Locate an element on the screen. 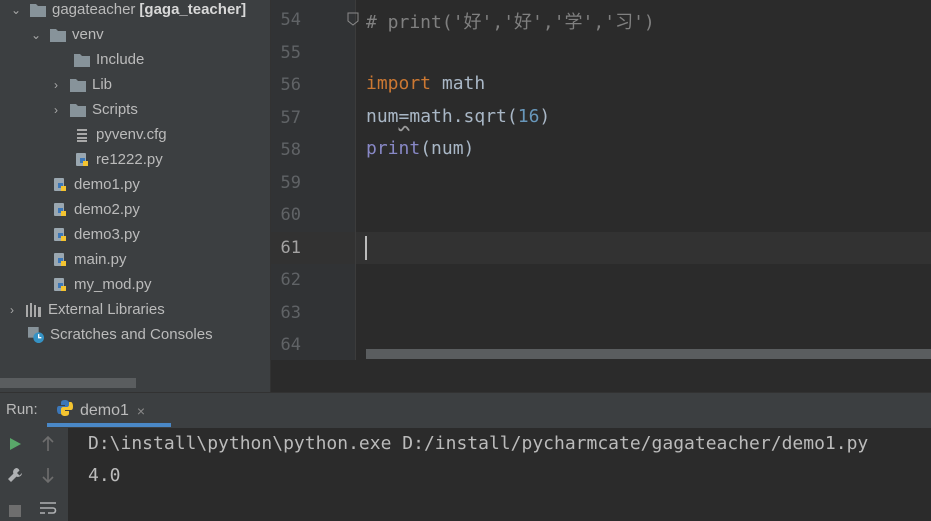  tree-item-external-libraries: › External Libraries is located at coordinates (135, 309).